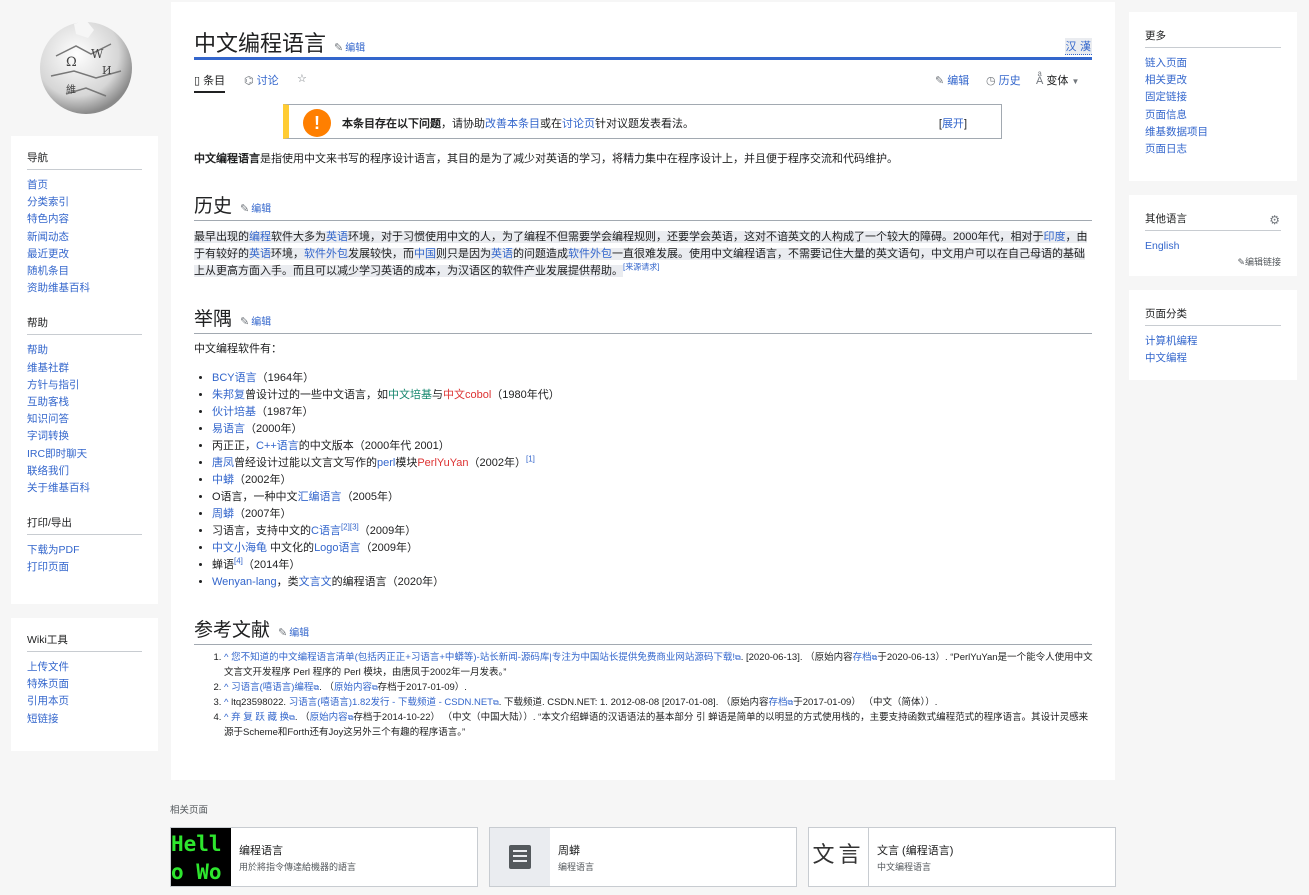 This screenshot has height=895, width=1309. What do you see at coordinates (1166, 358) in the screenshot?
I see `category-link: 中文编程` at bounding box center [1166, 358].